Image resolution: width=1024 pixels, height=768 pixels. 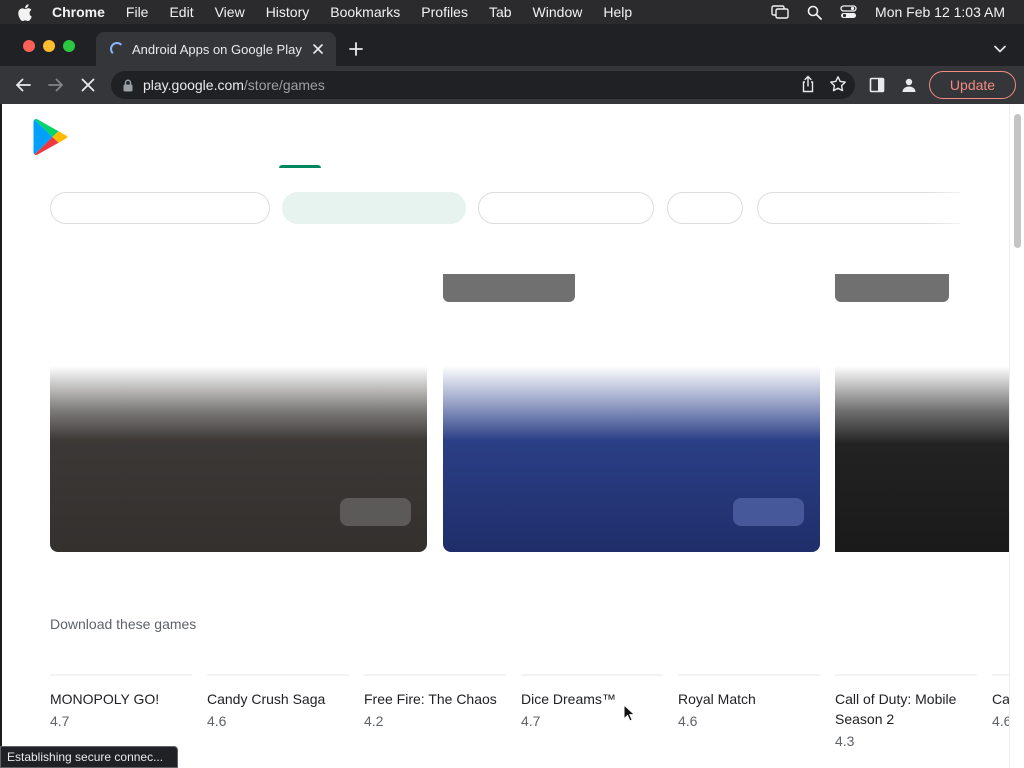 What do you see at coordinates (1017, 181) in the screenshot?
I see `scrollbar-thumb` at bounding box center [1017, 181].